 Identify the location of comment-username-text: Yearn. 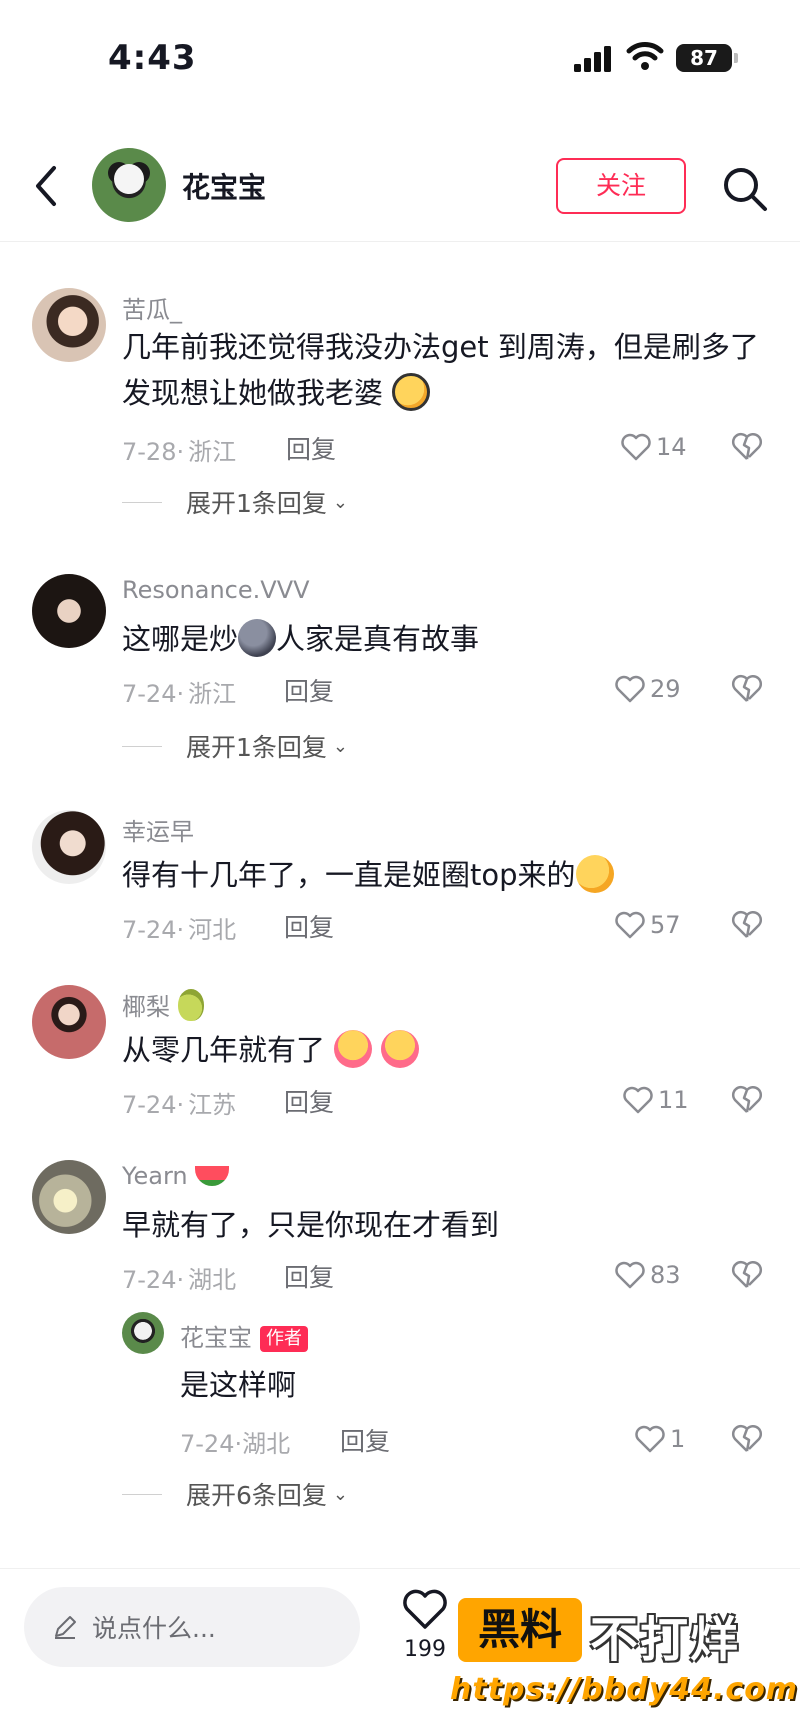
(155, 1176).